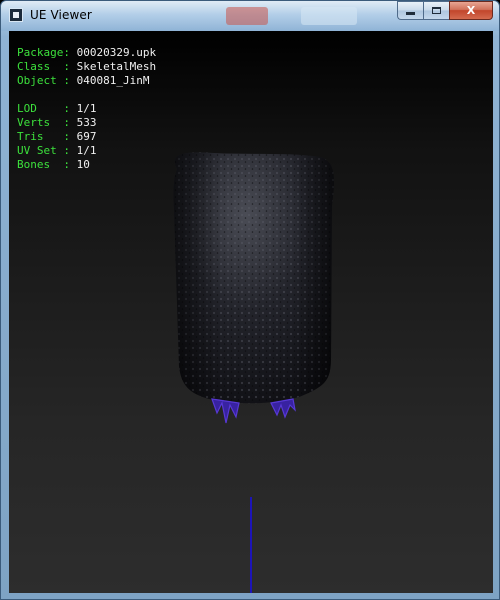 This screenshot has width=500, height=600. I want to click on close-button: X, so click(471, 10).